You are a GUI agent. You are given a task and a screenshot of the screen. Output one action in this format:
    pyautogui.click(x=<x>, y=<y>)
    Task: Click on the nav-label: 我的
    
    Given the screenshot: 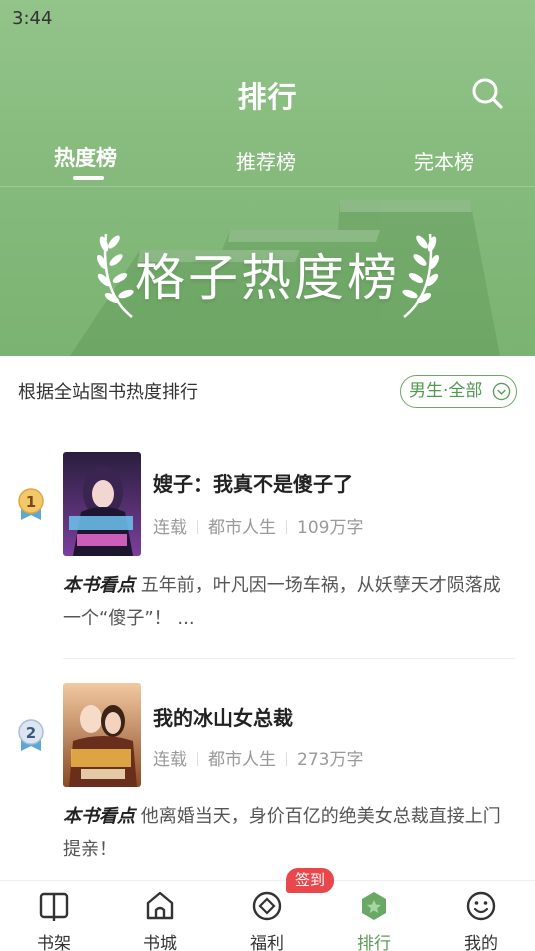 What is the action you would take?
    pyautogui.click(x=481, y=942)
    